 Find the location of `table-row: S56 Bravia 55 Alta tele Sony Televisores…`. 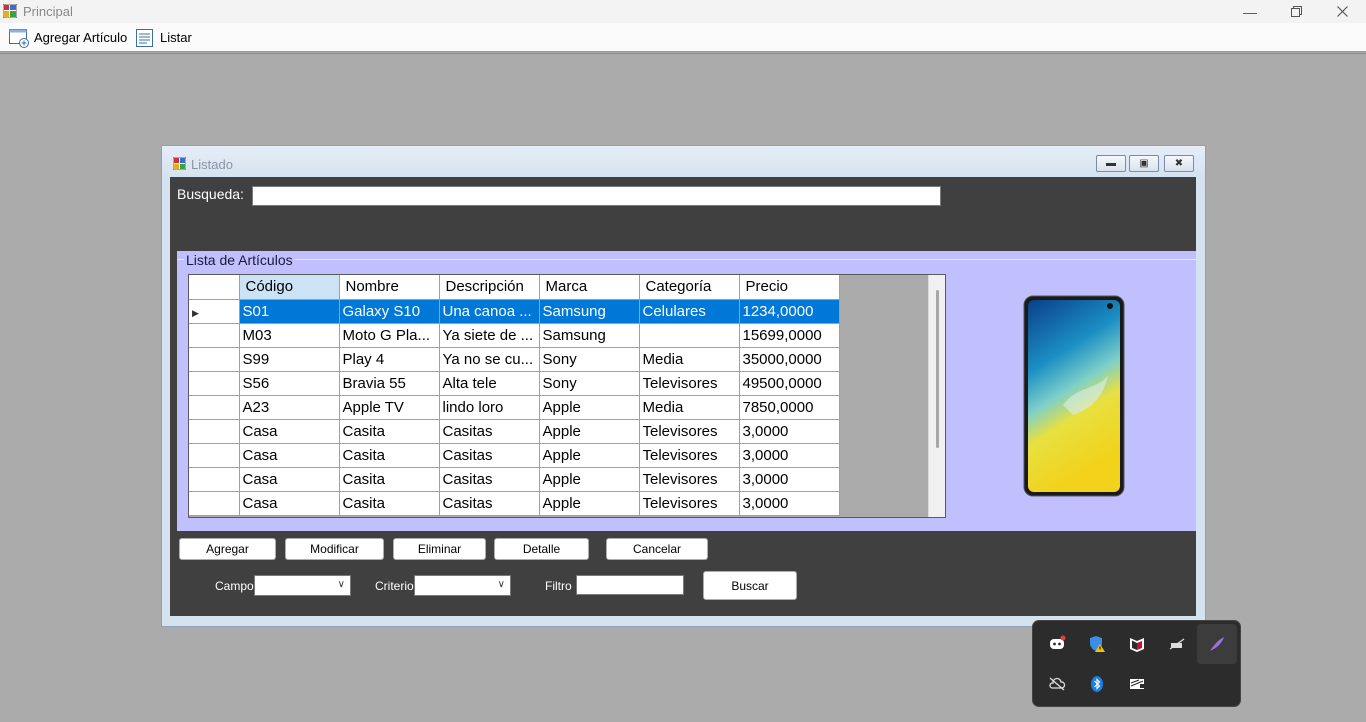

table-row: S56 Bravia 55 Alta tele Sony Televisores… is located at coordinates (514, 383).